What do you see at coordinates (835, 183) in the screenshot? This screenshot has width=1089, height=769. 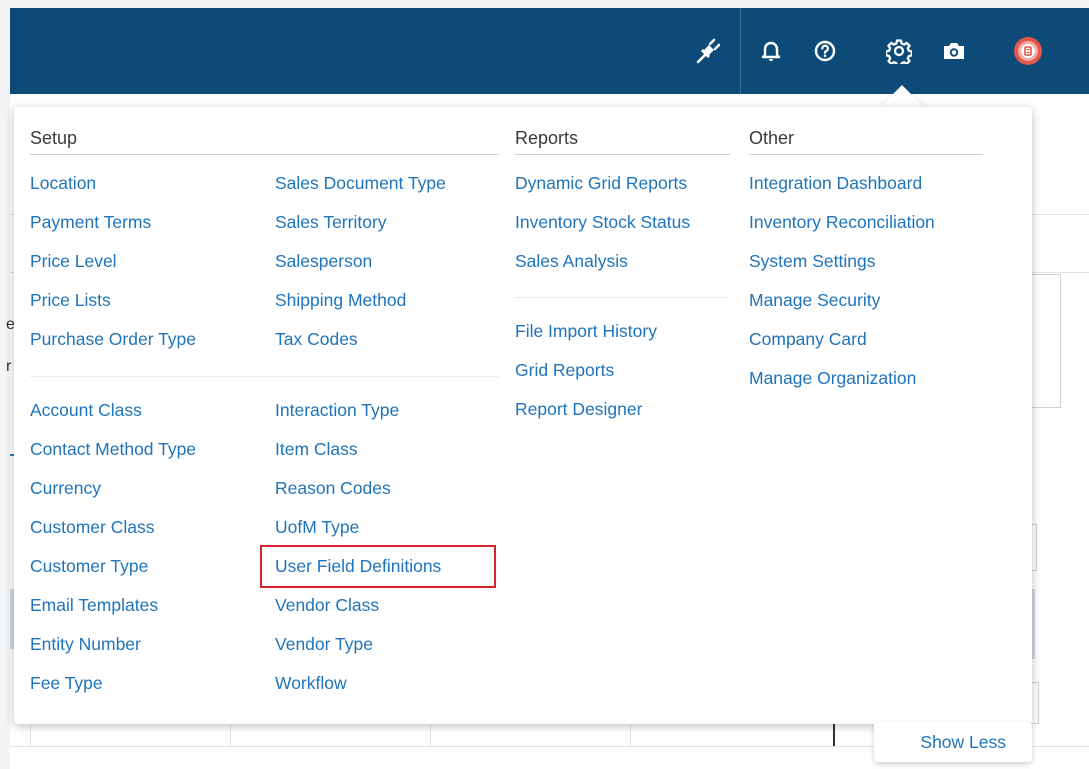 I see `menu-item-integration-dashboard: Integration Dashboard` at bounding box center [835, 183].